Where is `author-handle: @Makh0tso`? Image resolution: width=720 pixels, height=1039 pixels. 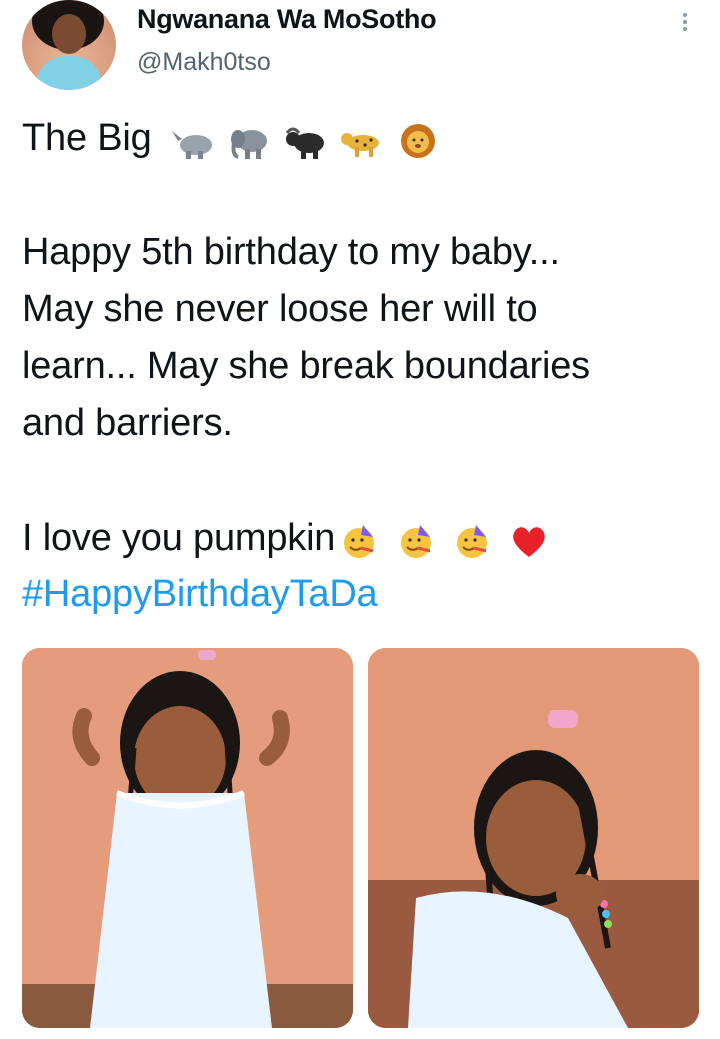
author-handle: @Makh0tso is located at coordinates (204, 62).